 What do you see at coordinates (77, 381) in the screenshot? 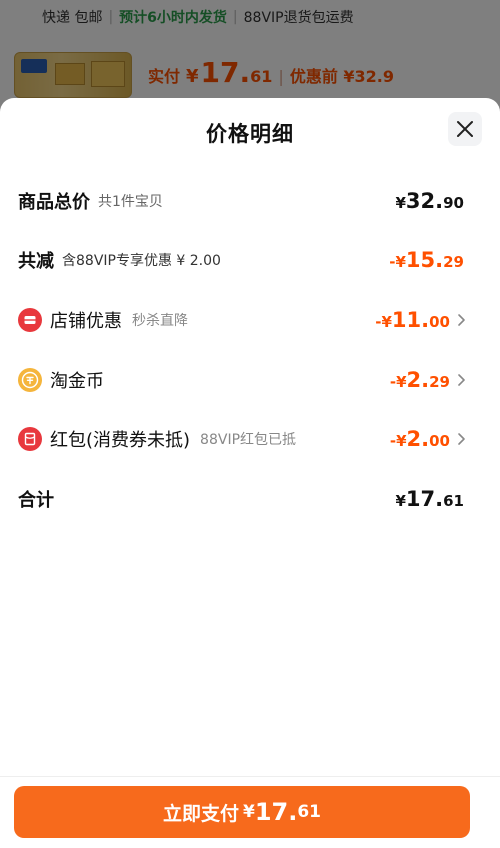
I see `row-label: 淘金币` at bounding box center [77, 381].